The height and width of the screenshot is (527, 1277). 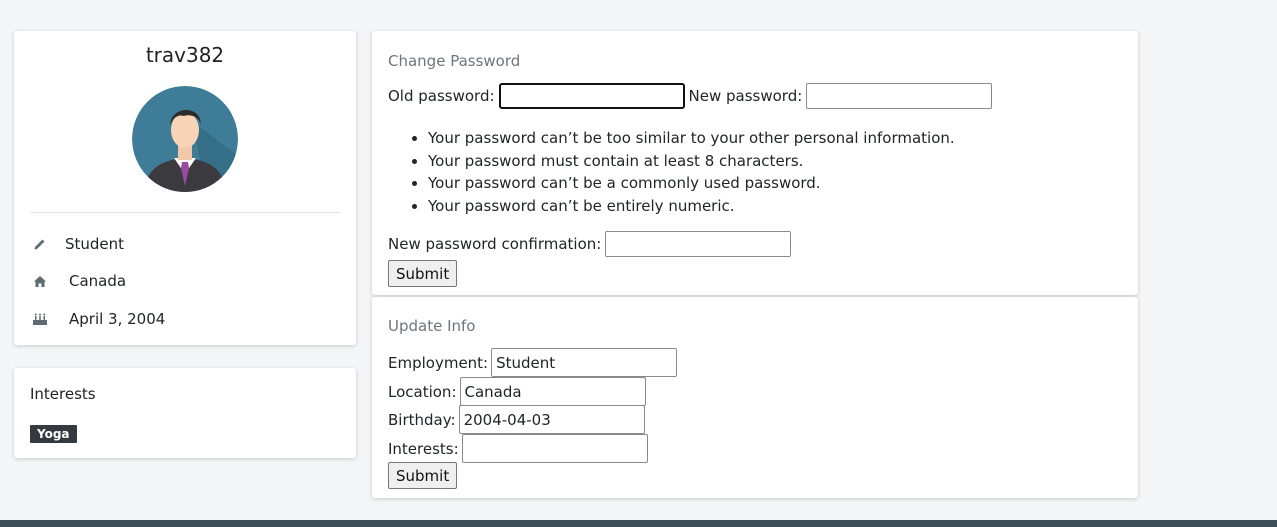 I want to click on profile-username: trav382, so click(x=185, y=55).